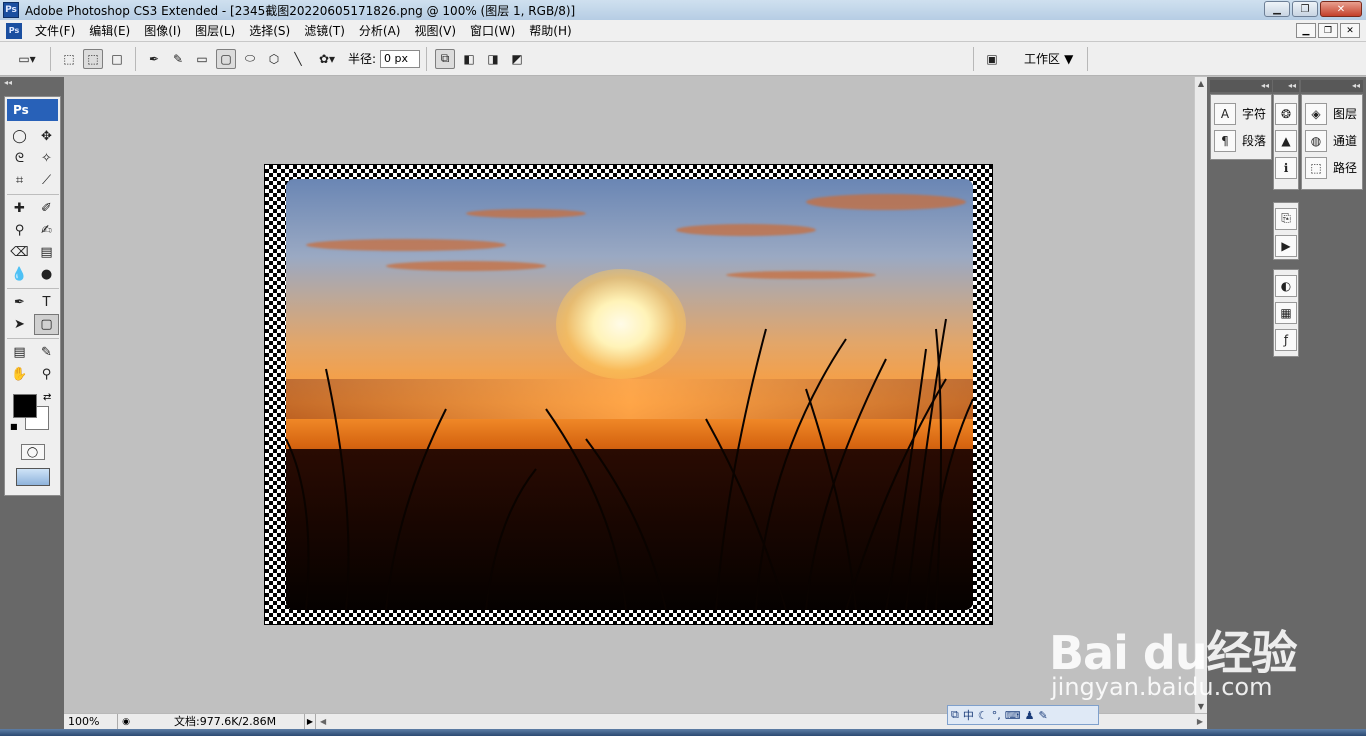 The image size is (1366, 736). I want to click on eraser-tool-icon: ⌫, so click(19, 252).